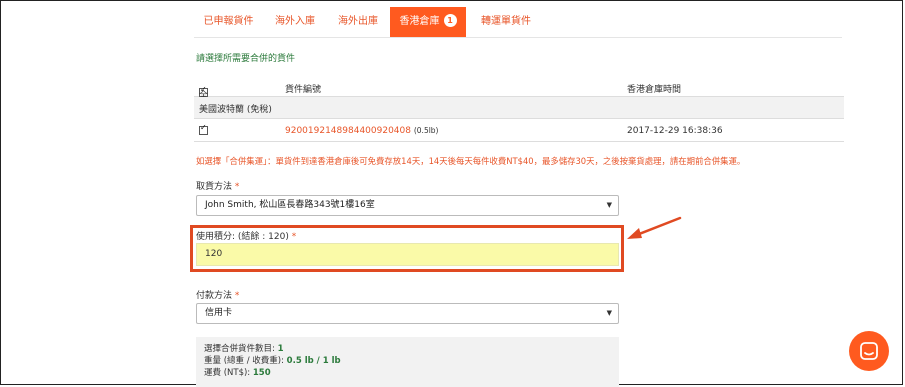 The height and width of the screenshot is (387, 905). I want to click on tab-overseas-outbound: 海外出庫, so click(358, 22).